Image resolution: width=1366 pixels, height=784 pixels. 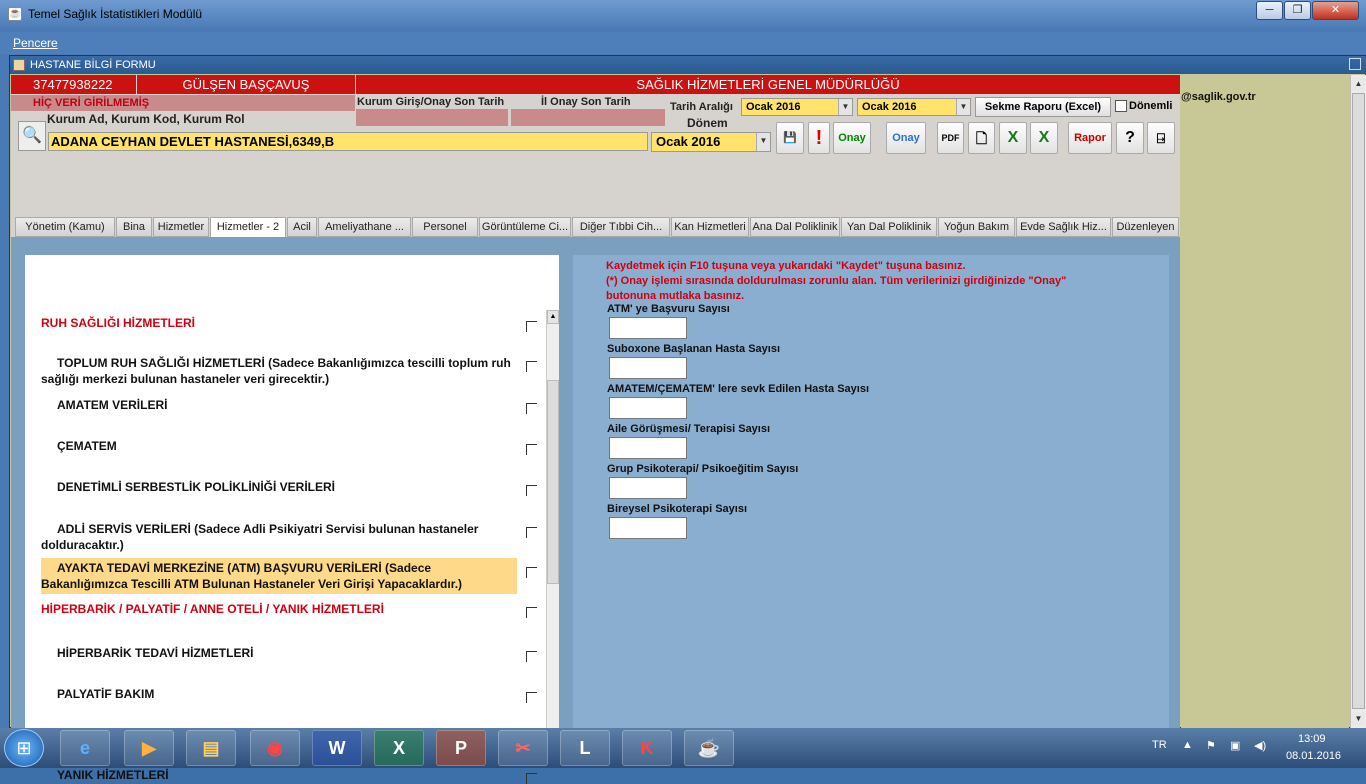 I want to click on donem-select: Ocak 2016 ▼, so click(x=711, y=142).